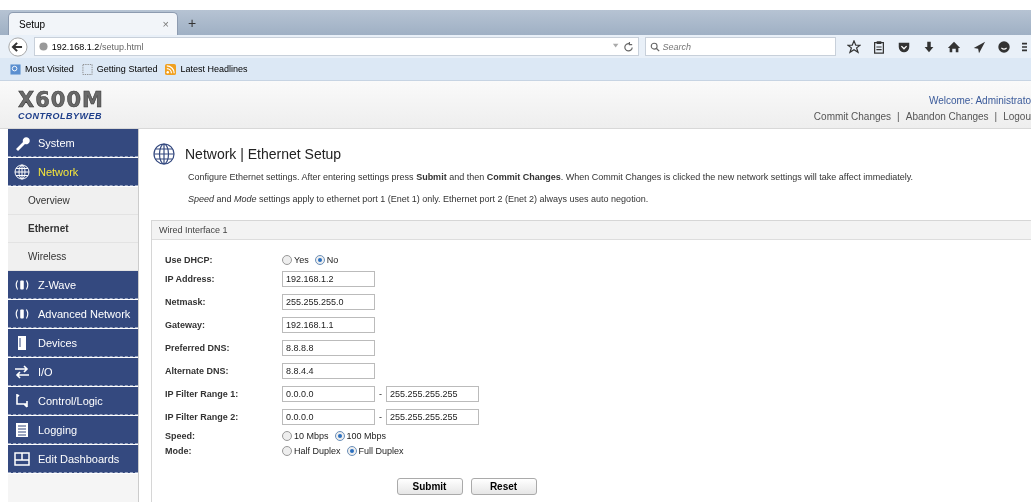 The image size is (1031, 502). I want to click on field-label: Speed:, so click(180, 435).